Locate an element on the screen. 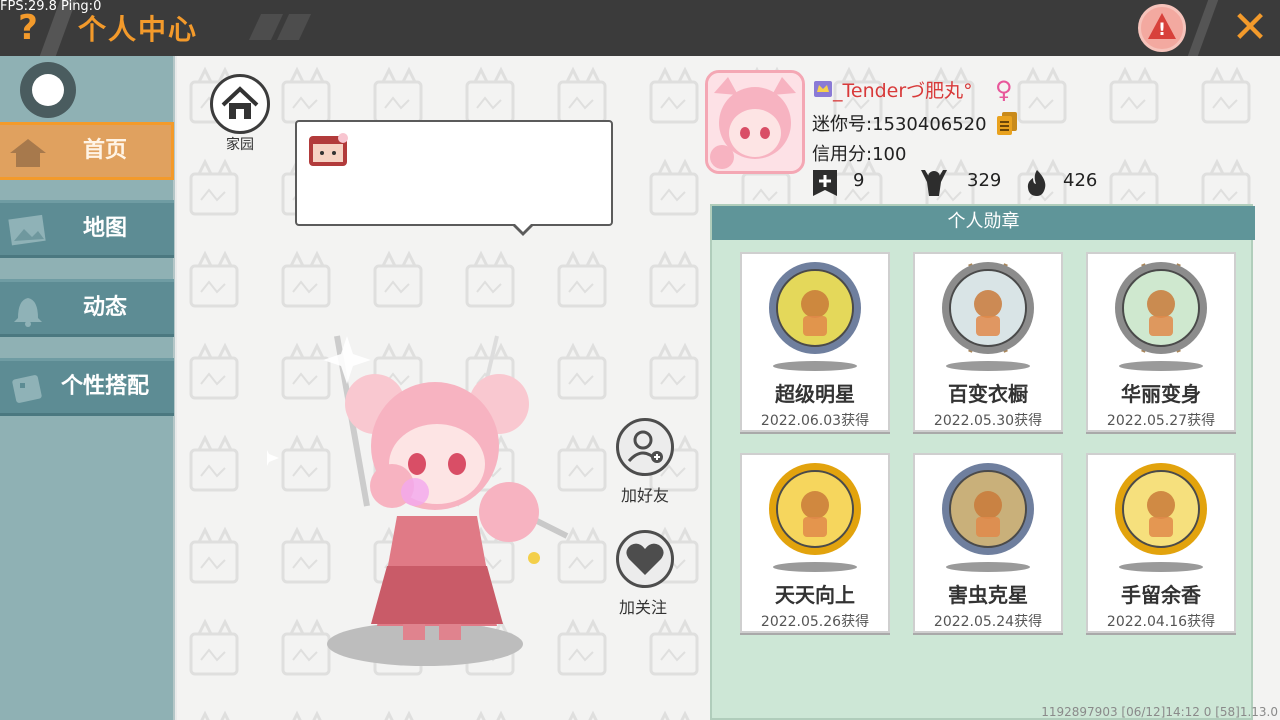 This screenshot has height=720, width=1280. stat-value: 329 is located at coordinates (984, 180).